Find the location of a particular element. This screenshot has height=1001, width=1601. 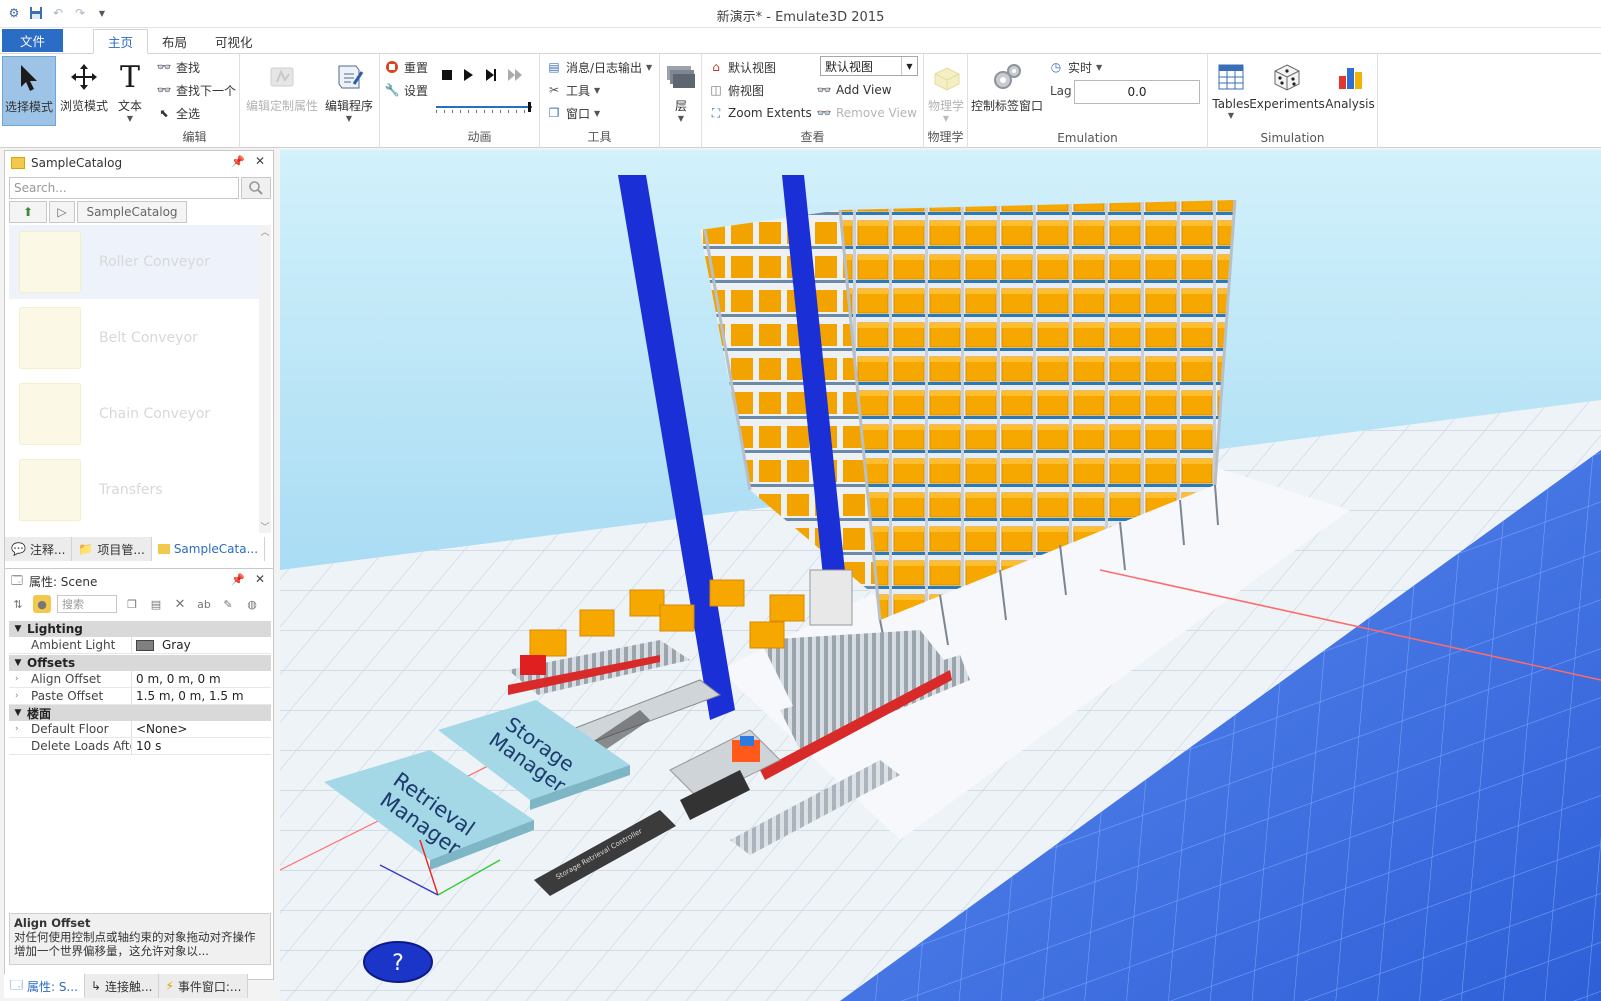

property-row: Delete Loads After 10 s is located at coordinates (140, 746).